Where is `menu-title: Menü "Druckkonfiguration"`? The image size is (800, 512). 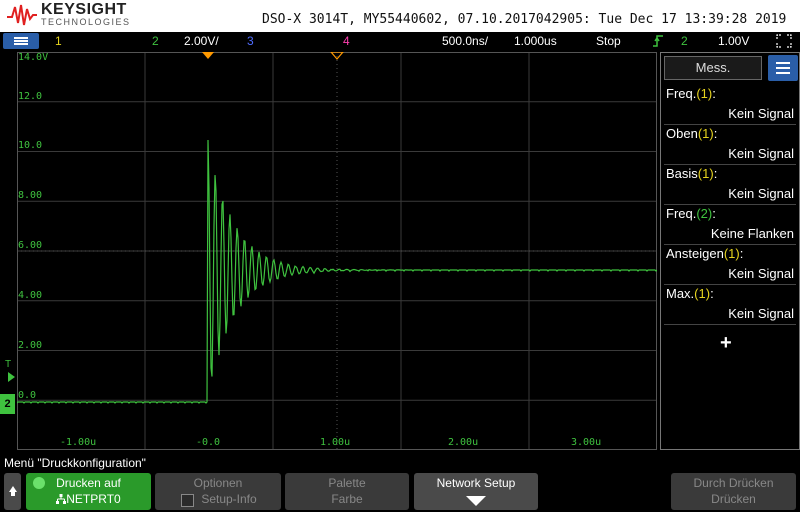
menu-title: Menü "Druckkonfiguration" is located at coordinates (75, 463).